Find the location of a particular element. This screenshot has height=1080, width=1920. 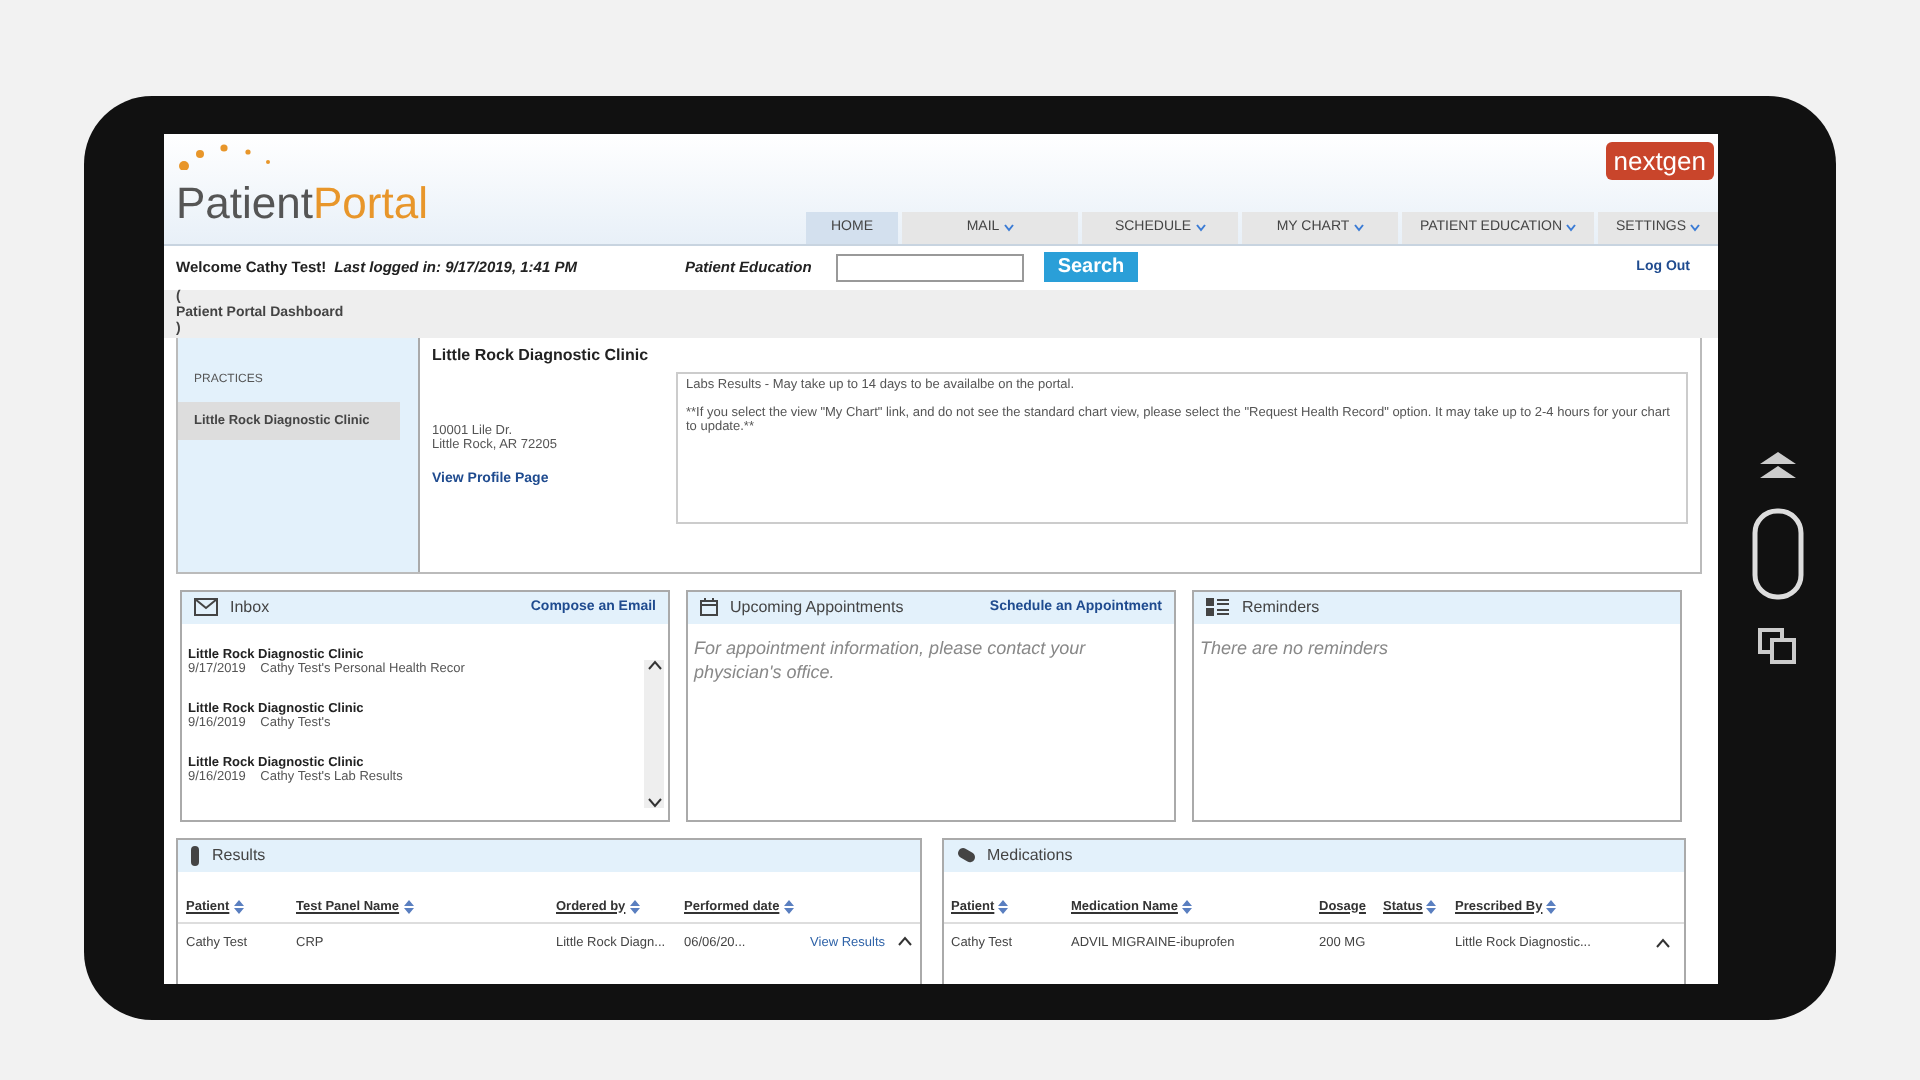

card-title: Reminders is located at coordinates (1281, 607).